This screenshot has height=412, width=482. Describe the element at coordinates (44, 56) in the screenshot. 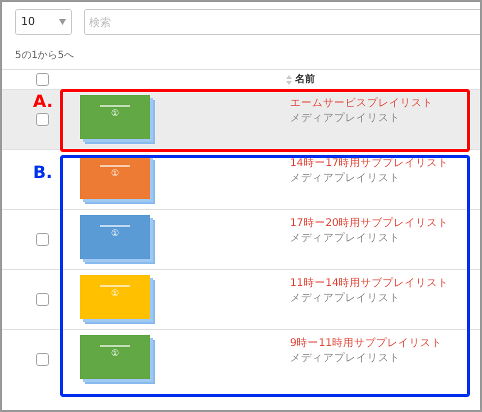

I see `result-summary: 5の1から5へ` at that location.